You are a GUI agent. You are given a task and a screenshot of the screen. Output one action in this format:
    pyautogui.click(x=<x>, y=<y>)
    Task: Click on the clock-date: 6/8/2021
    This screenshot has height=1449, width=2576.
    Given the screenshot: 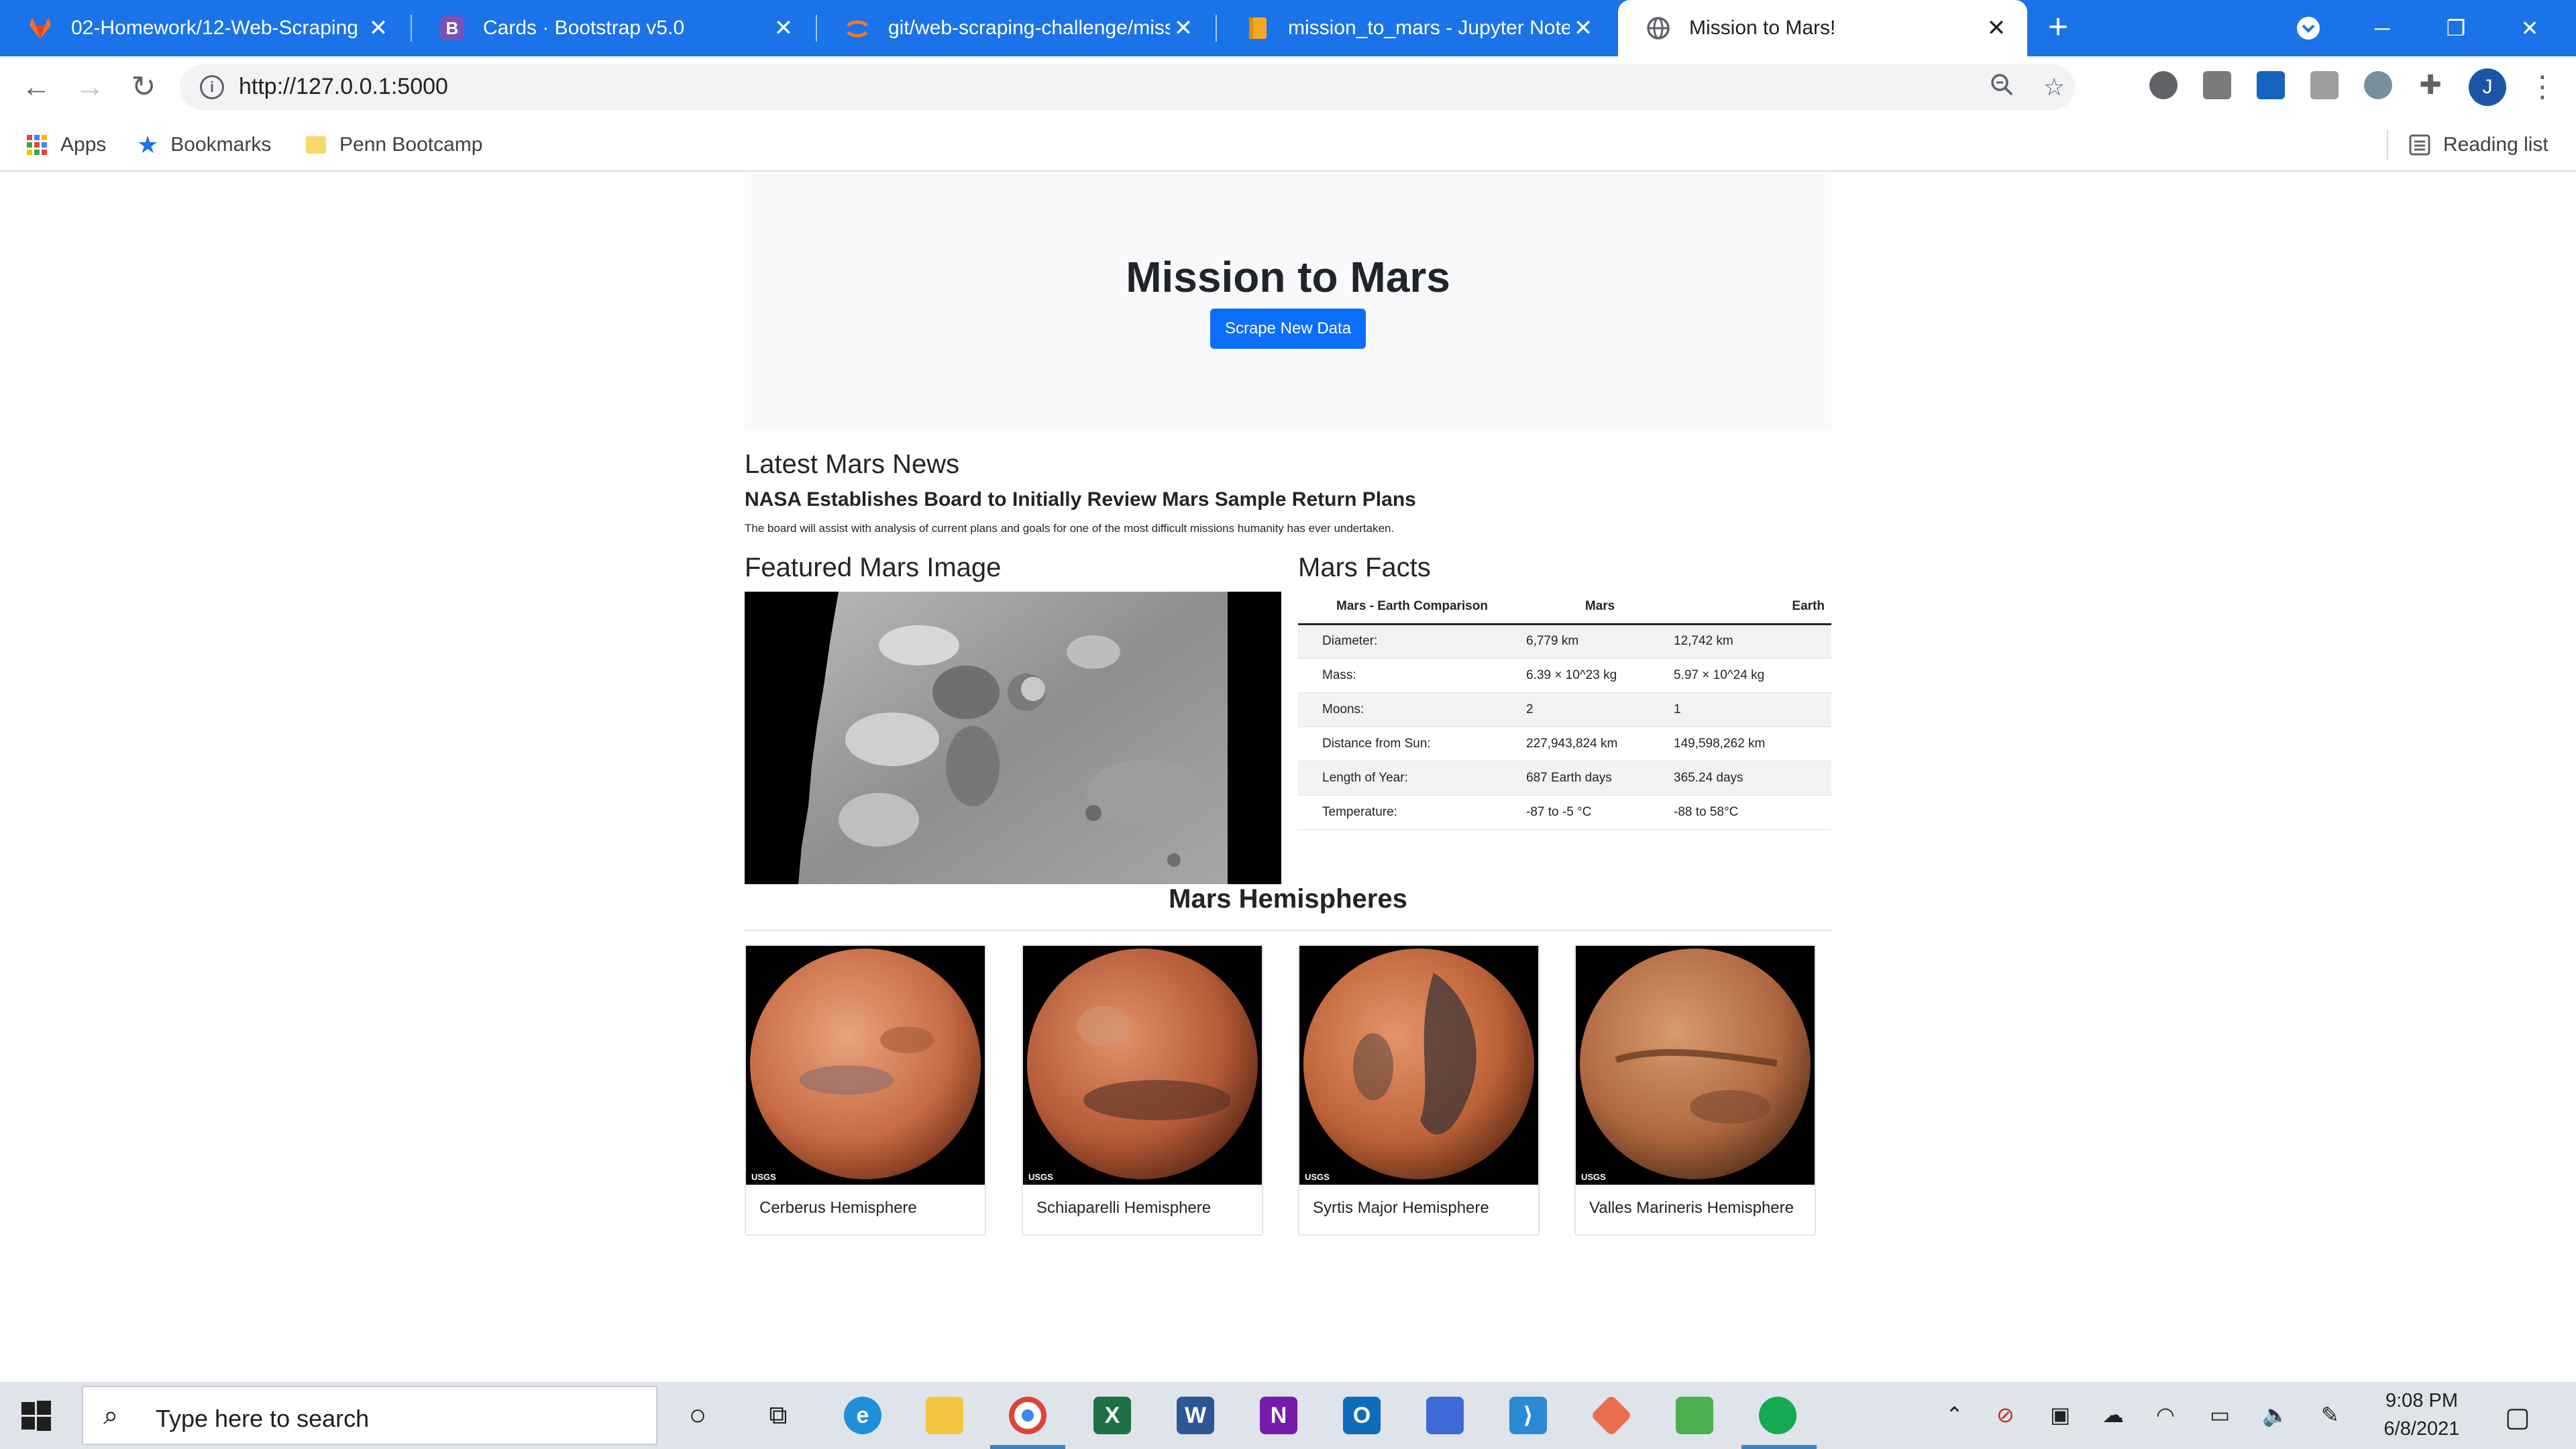 What is the action you would take?
    pyautogui.click(x=2421, y=1429)
    